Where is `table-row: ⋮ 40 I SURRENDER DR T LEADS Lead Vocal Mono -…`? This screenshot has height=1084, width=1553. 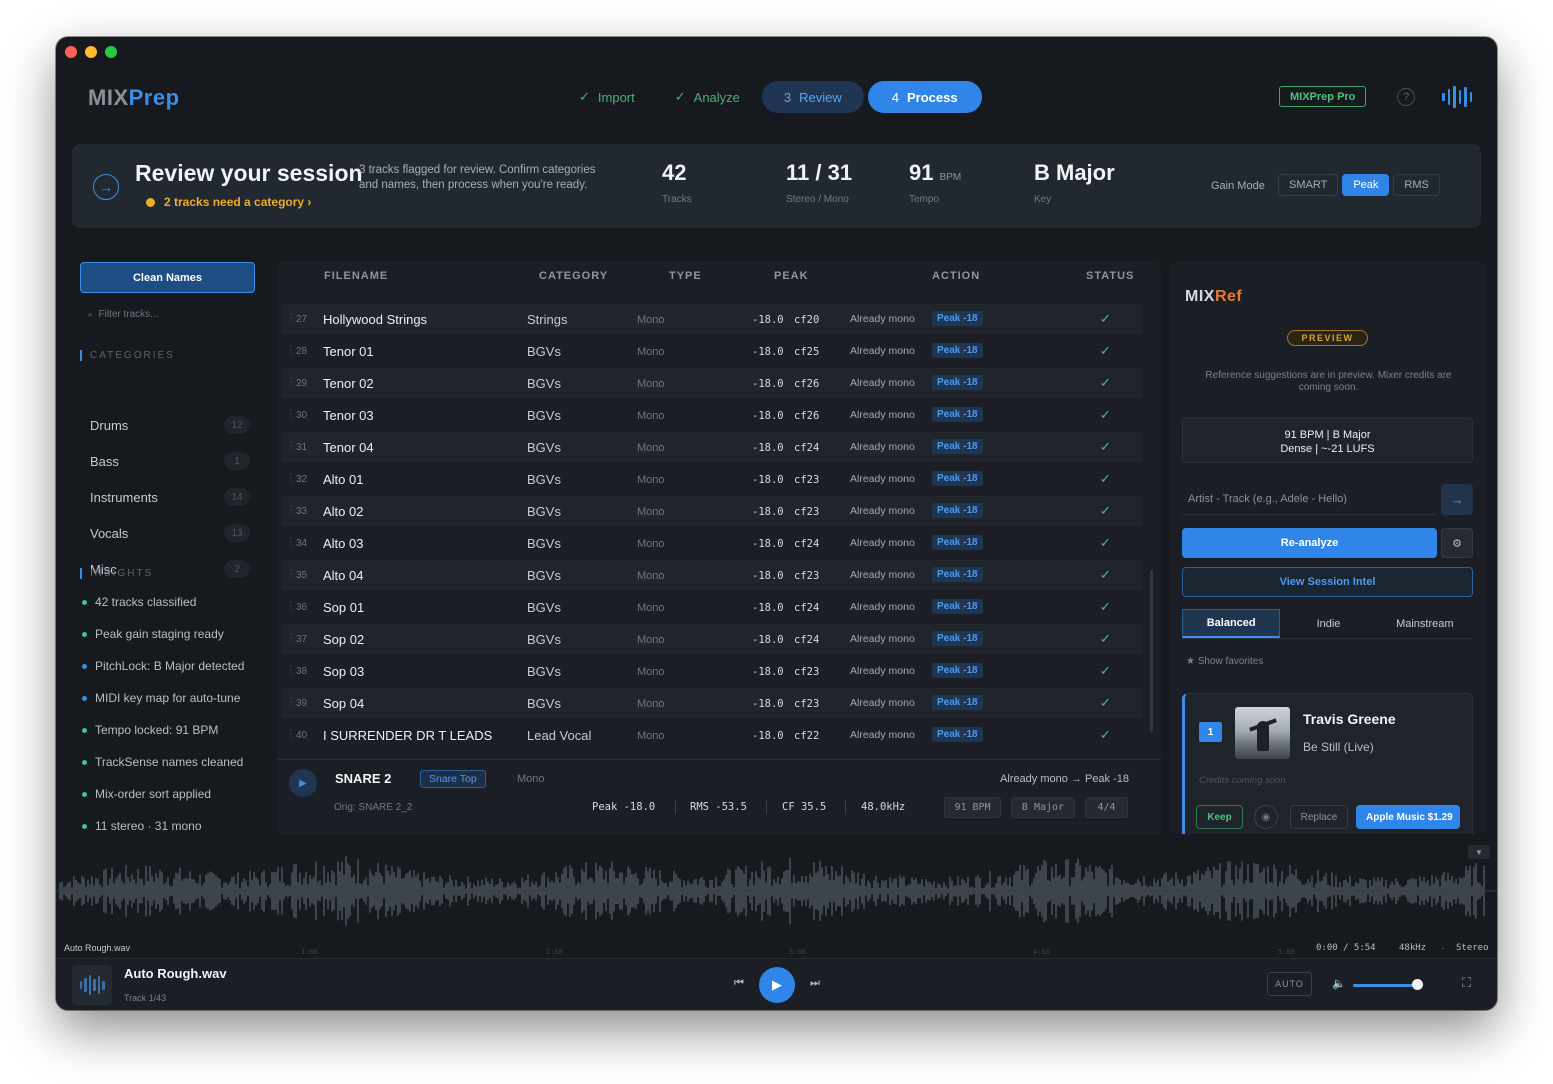 table-row: ⋮ 40 I SURRENDER DR T LEADS Lead Vocal Mono -… is located at coordinates (712, 735).